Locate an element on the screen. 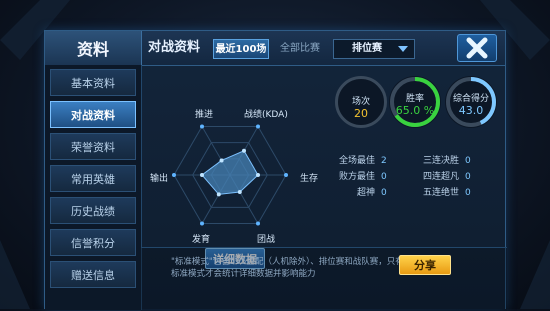 This screenshot has width=550, height=311. radar-svg is located at coordinates (230, 175).